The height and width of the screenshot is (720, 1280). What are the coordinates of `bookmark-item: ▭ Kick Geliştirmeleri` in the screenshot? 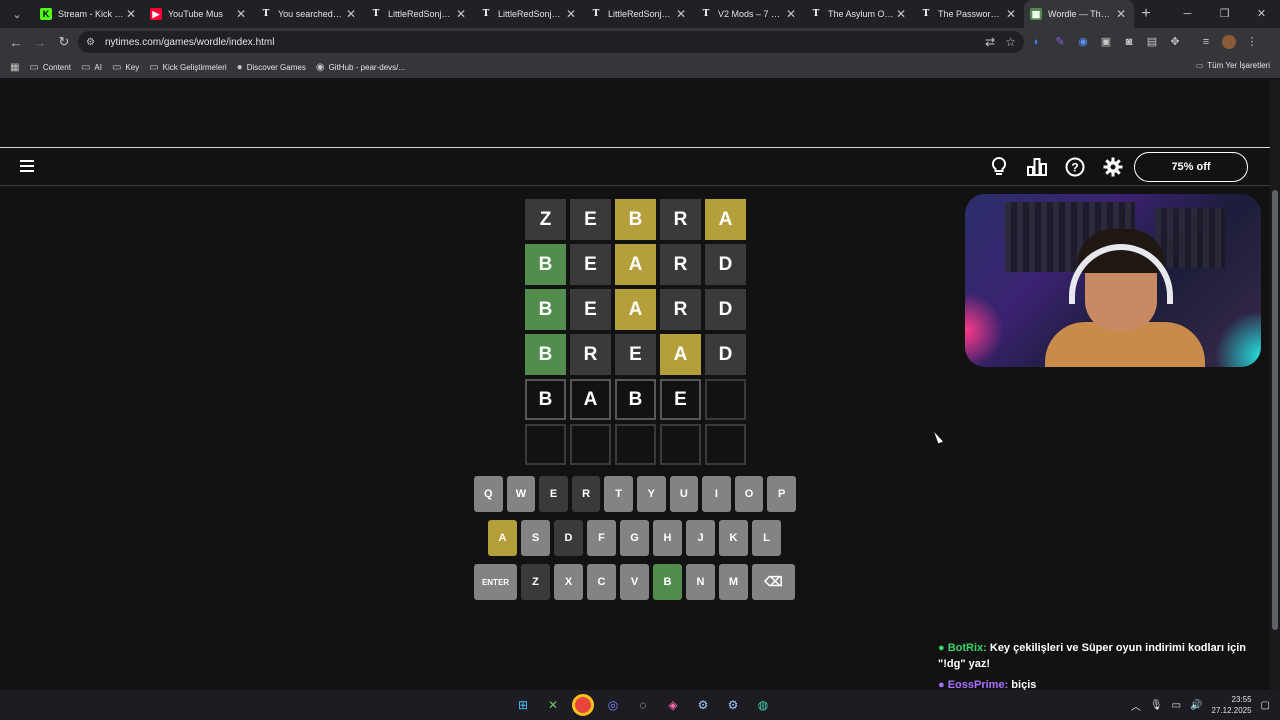 It's located at (187, 67).